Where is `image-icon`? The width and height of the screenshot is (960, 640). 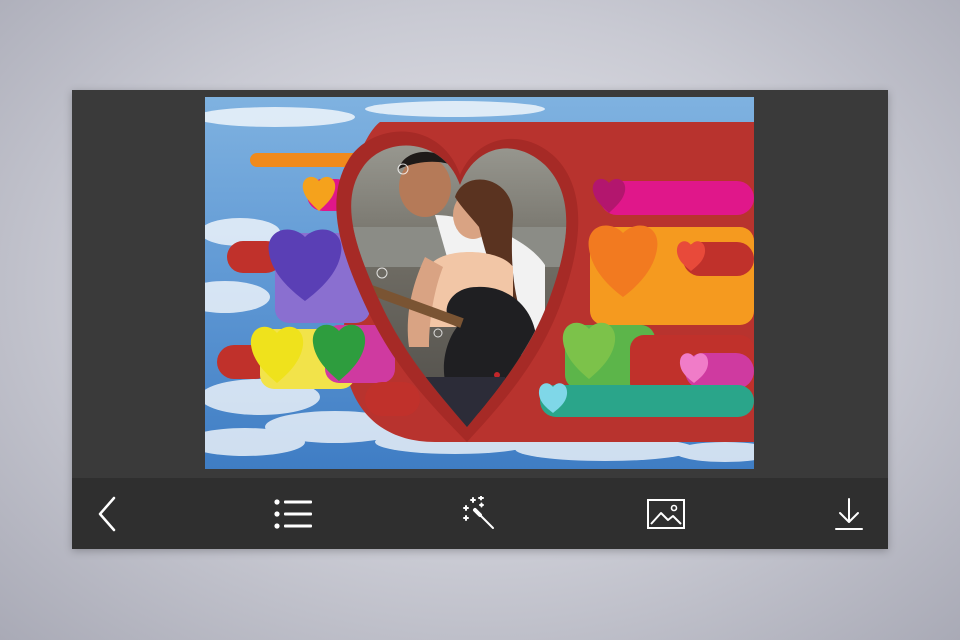
image-icon is located at coordinates (666, 513).